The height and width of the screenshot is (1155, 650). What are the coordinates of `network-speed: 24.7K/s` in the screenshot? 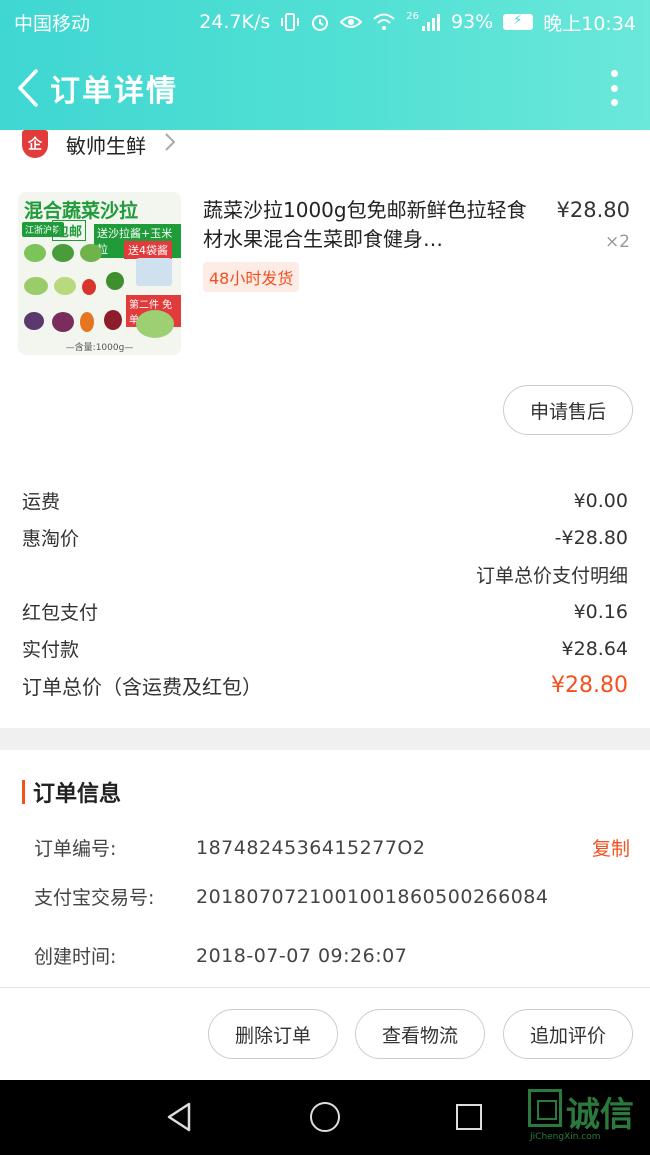 It's located at (235, 22).